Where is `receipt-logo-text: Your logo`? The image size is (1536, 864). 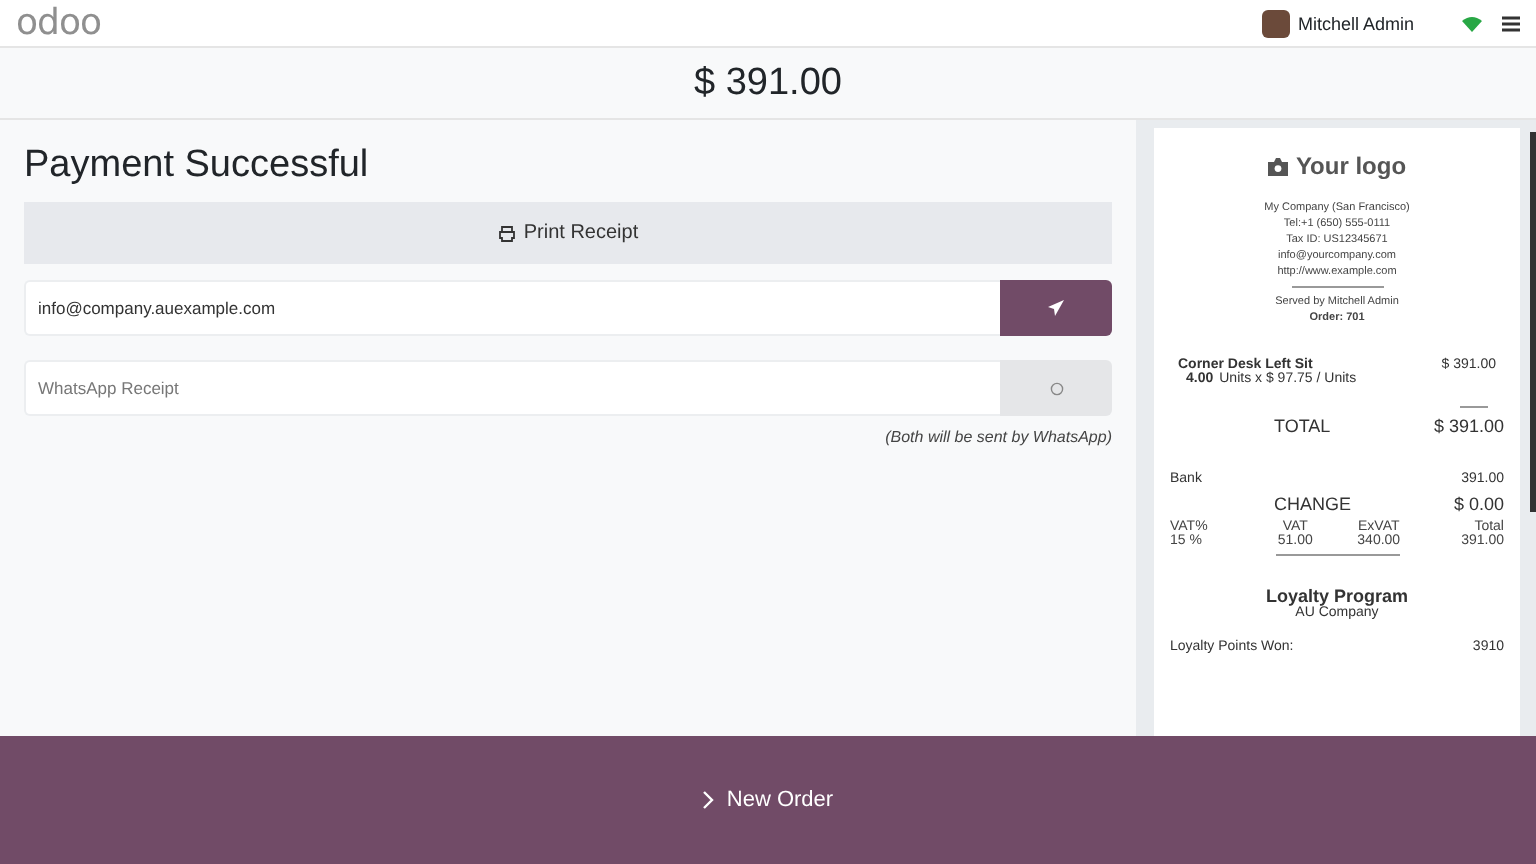 receipt-logo-text: Your logo is located at coordinates (1351, 166).